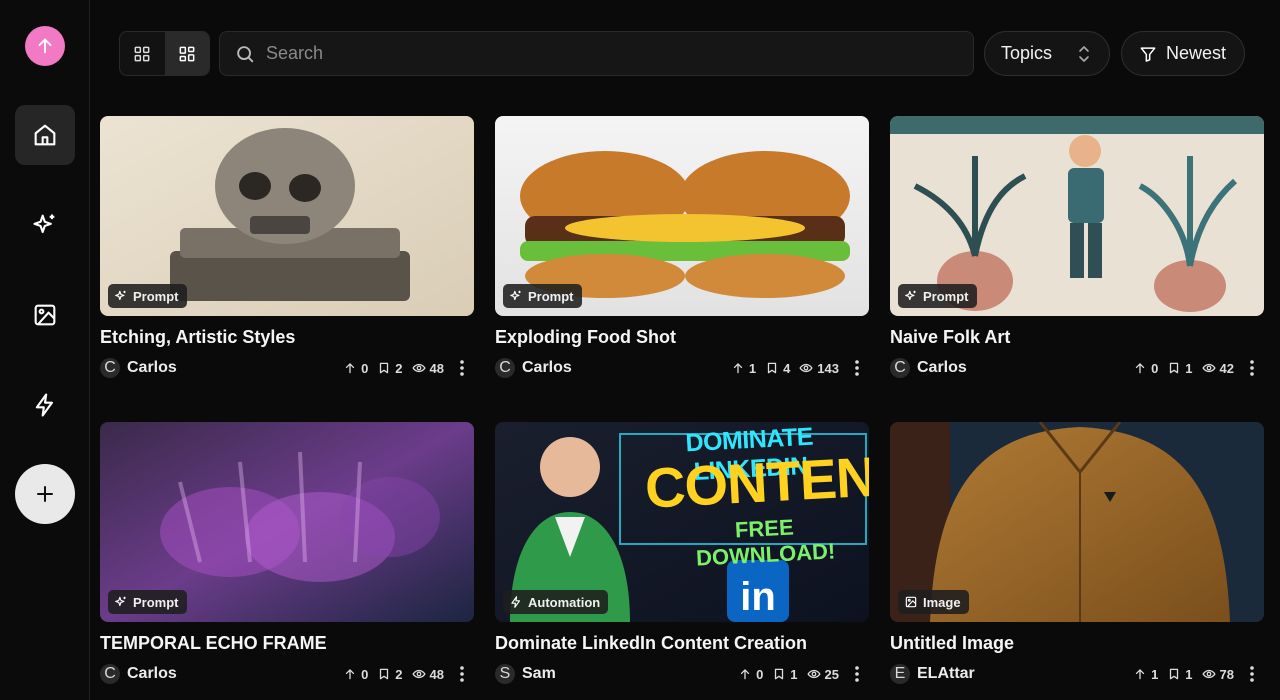 The width and height of the screenshot is (1280, 700). Describe the element at coordinates (682, 674) in the screenshot. I see `card-meta: S Sam 0 1 25` at that location.